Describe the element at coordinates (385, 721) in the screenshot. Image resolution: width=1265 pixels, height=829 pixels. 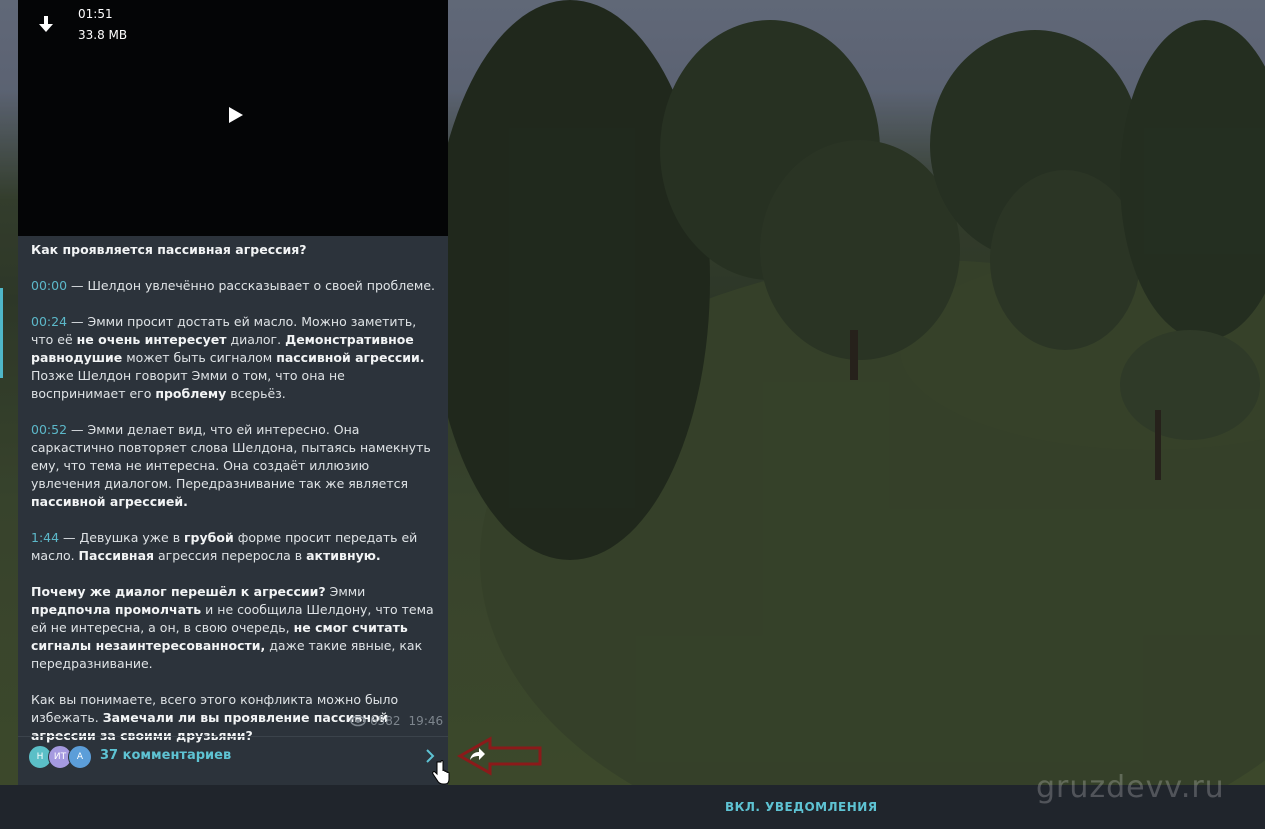
I see `view-count: 6582` at that location.